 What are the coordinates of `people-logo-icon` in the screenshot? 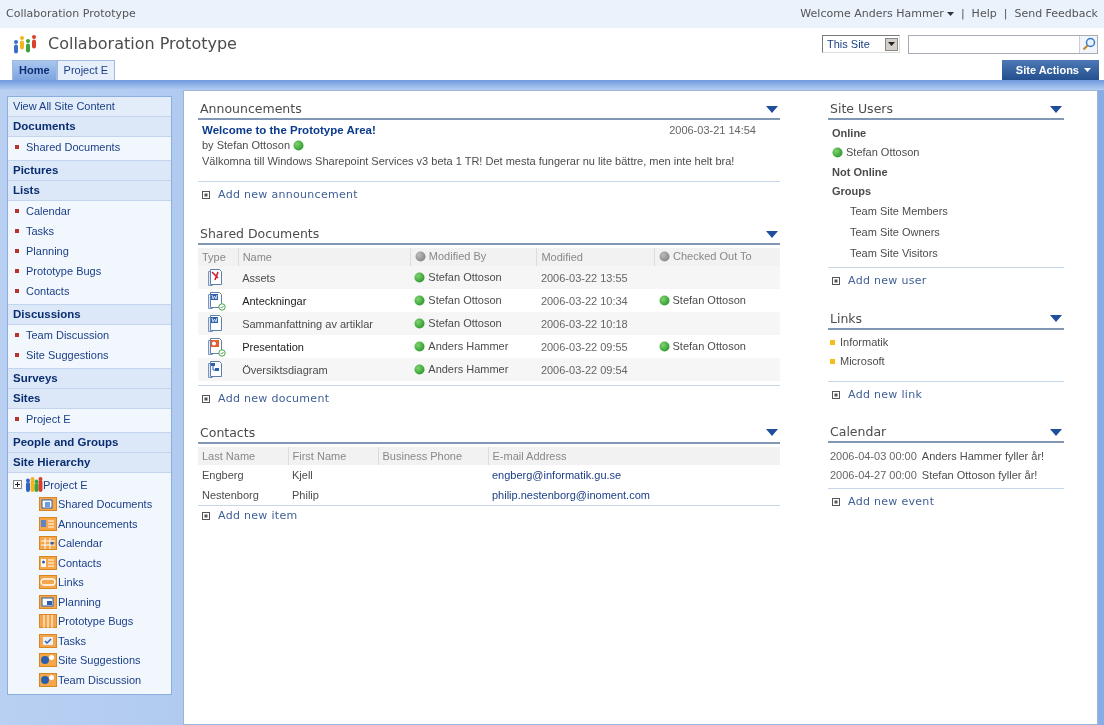 It's located at (25, 44).